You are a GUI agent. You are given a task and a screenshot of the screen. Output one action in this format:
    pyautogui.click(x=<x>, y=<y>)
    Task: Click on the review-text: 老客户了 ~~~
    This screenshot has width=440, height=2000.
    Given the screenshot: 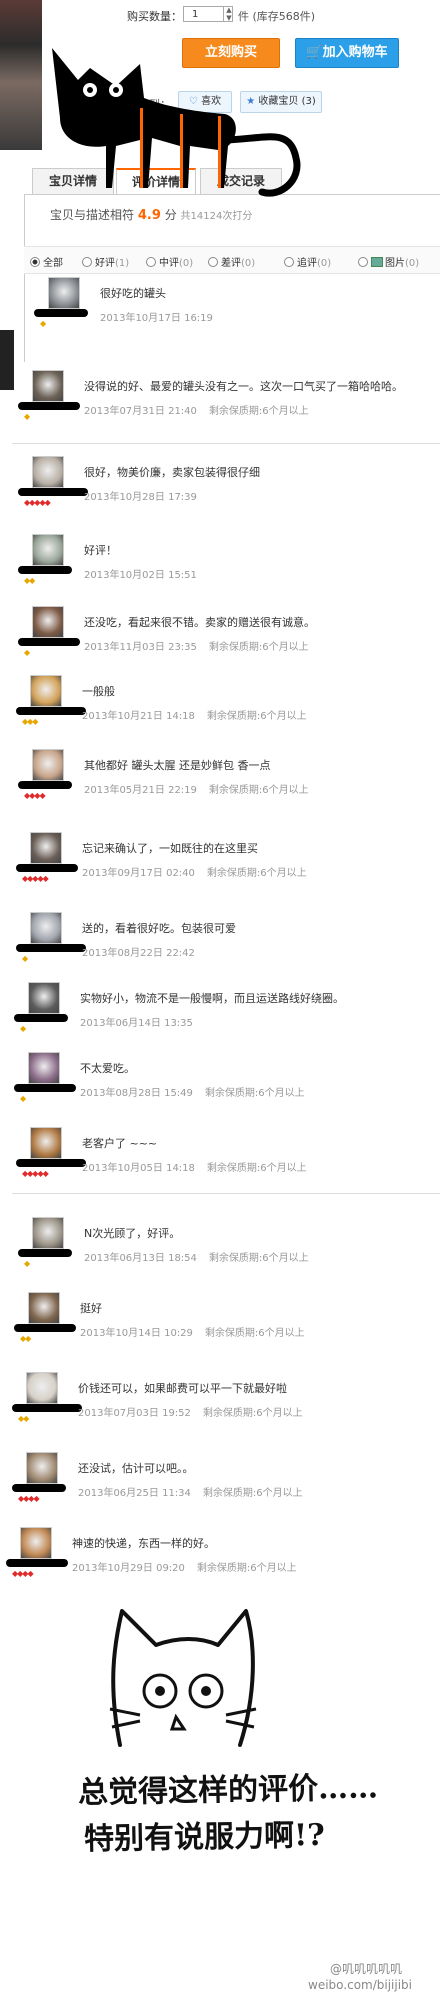 What is the action you would take?
    pyautogui.click(x=120, y=1143)
    